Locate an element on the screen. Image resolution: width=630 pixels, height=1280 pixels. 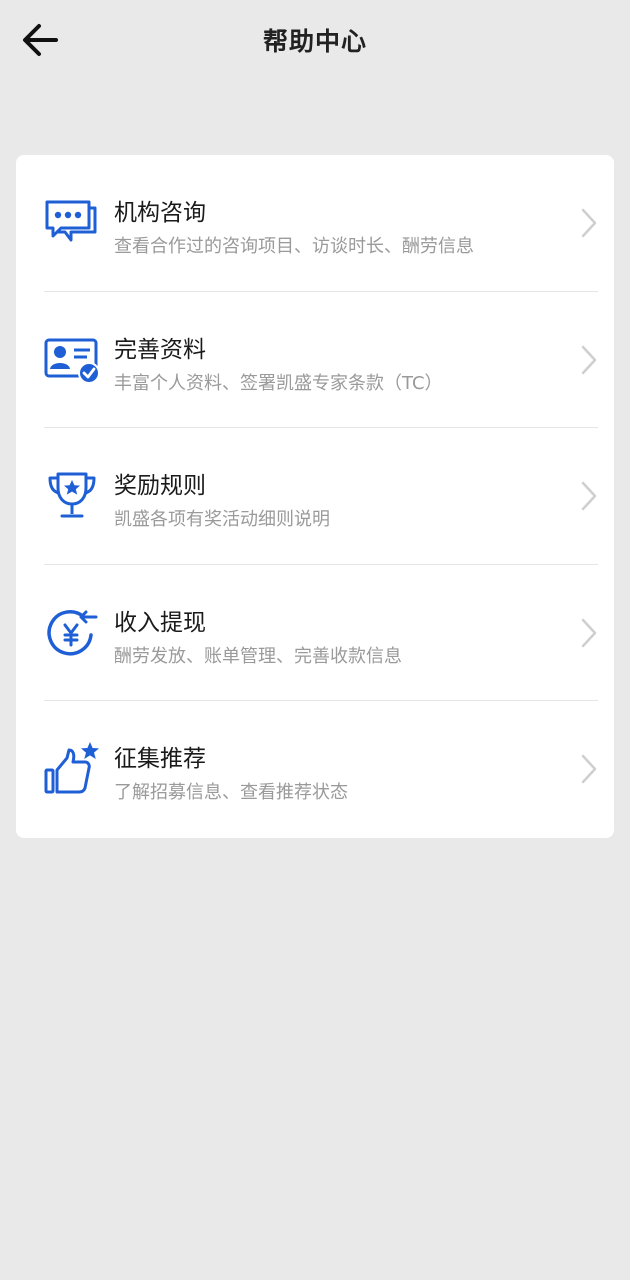
yuan-withdraw-icon is located at coordinates (72, 633).